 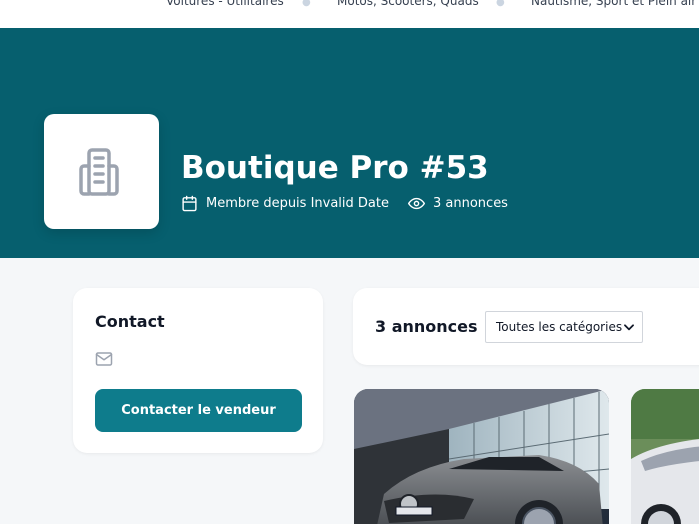 I want to click on building-icon, so click(x=98, y=171).